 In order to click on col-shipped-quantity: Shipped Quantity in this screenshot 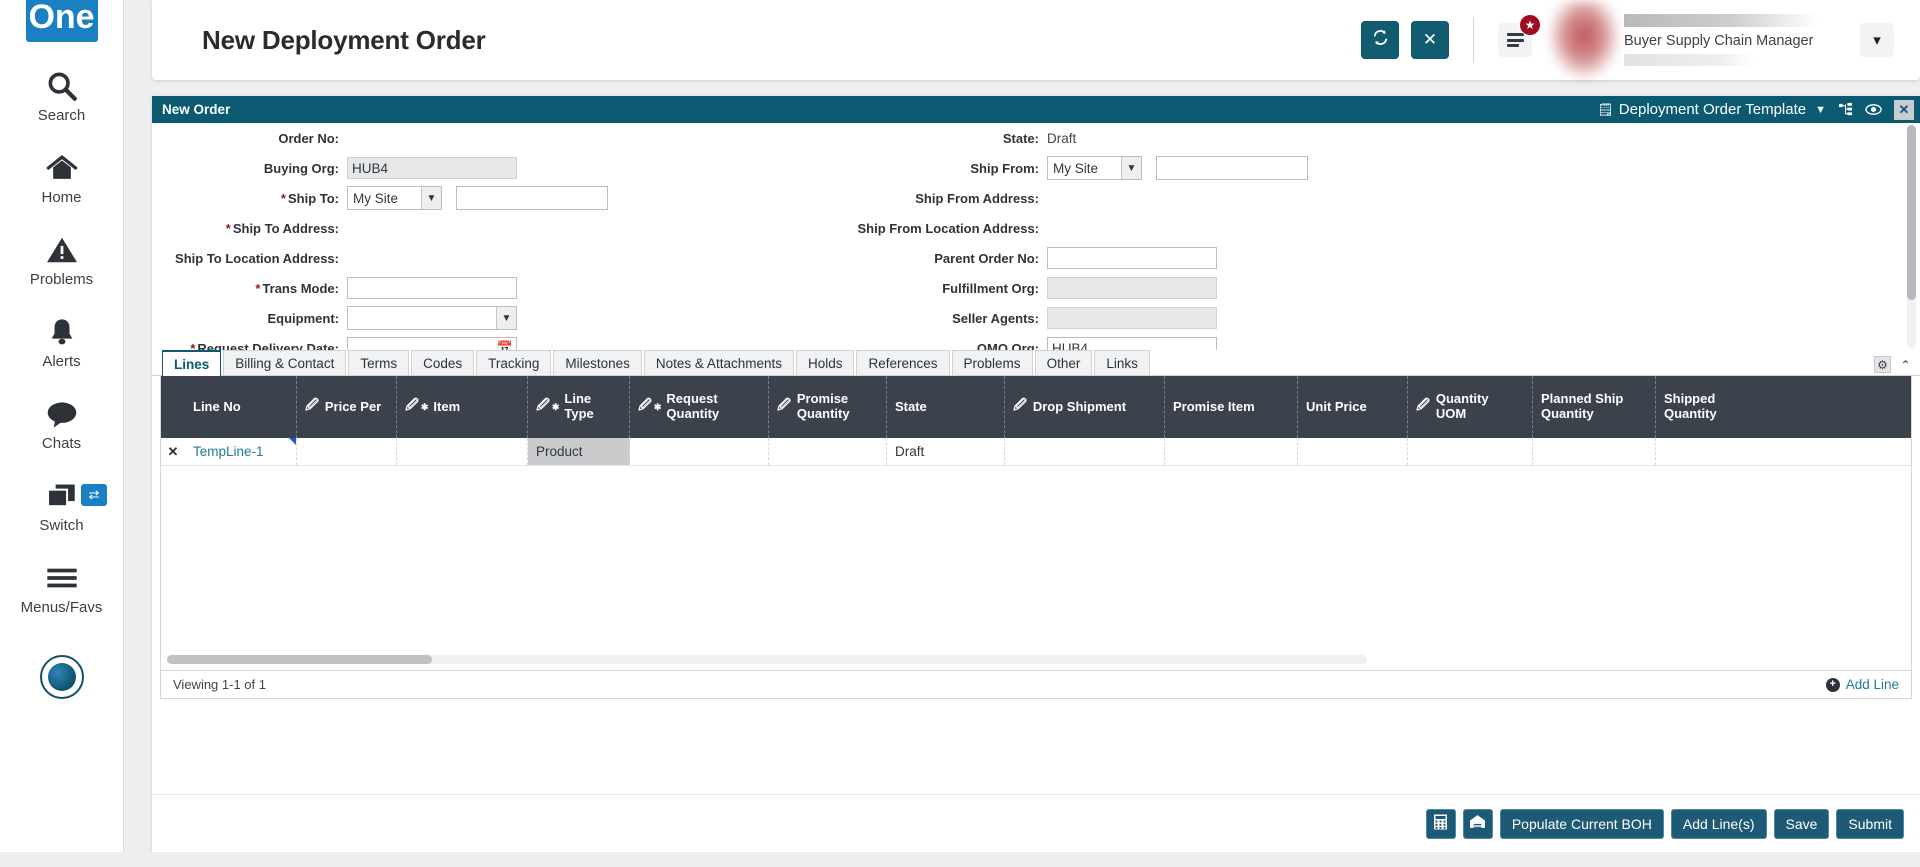, I will do `click(1711, 407)`.